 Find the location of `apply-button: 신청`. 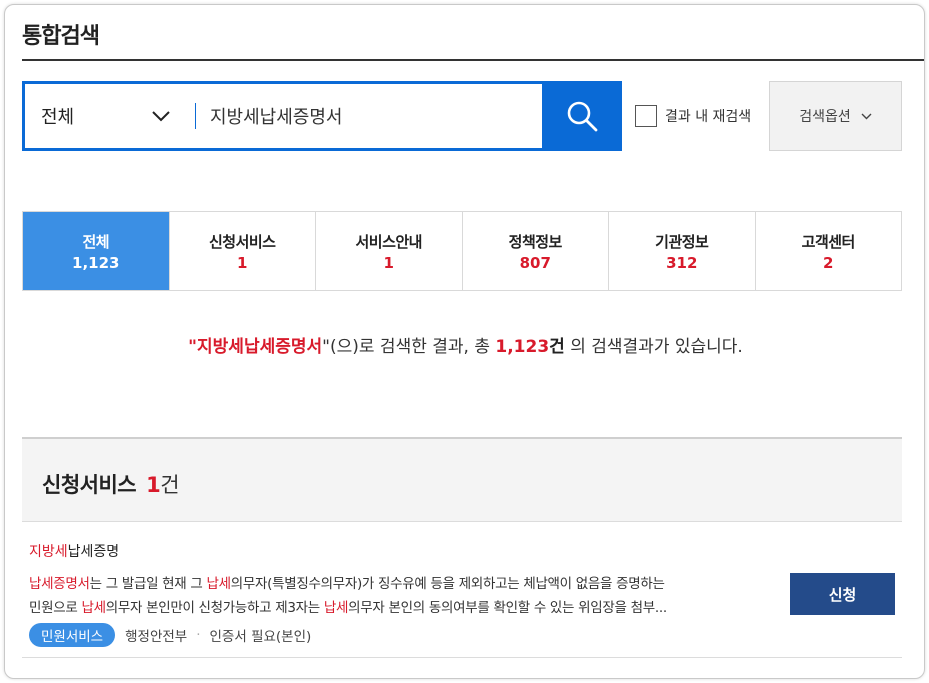

apply-button: 신청 is located at coordinates (842, 594).